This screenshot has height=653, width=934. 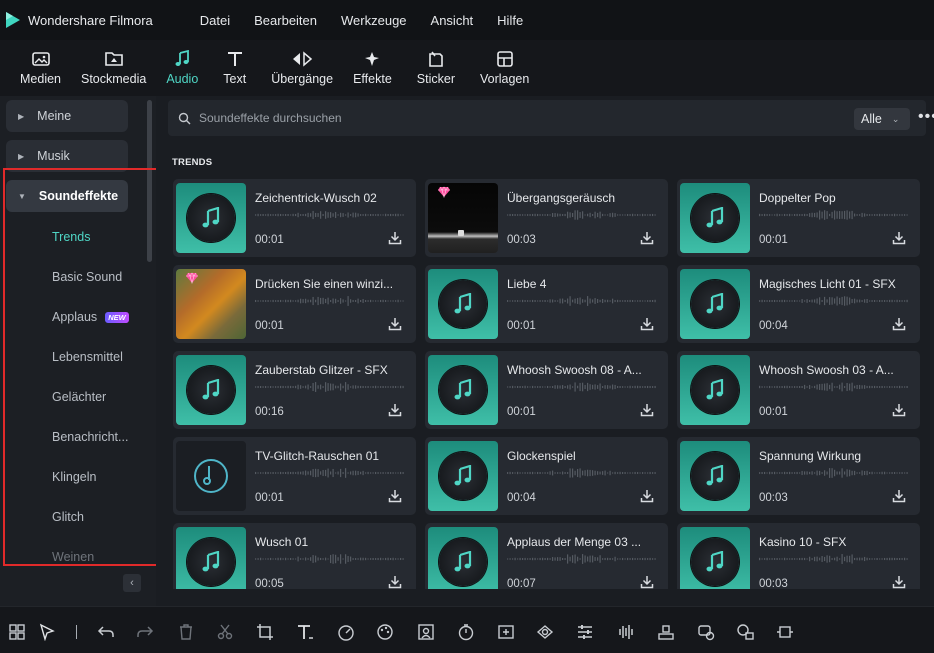 What do you see at coordinates (585, 632) in the screenshot?
I see `adjust-icon` at bounding box center [585, 632].